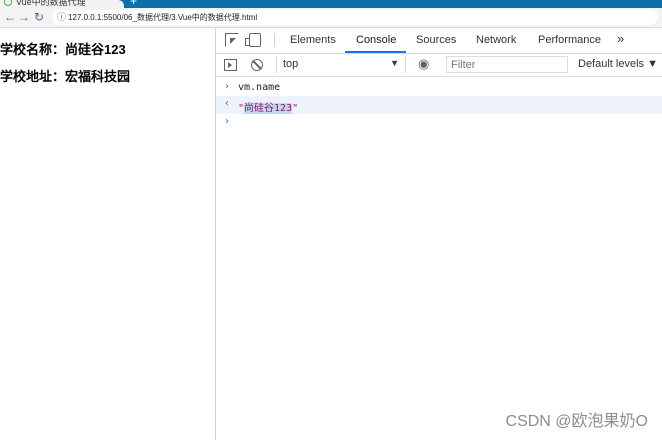 The width and height of the screenshot is (662, 440). What do you see at coordinates (618, 64) in the screenshot?
I see `log-levels-dropdown: Default levels ▼` at bounding box center [618, 64].